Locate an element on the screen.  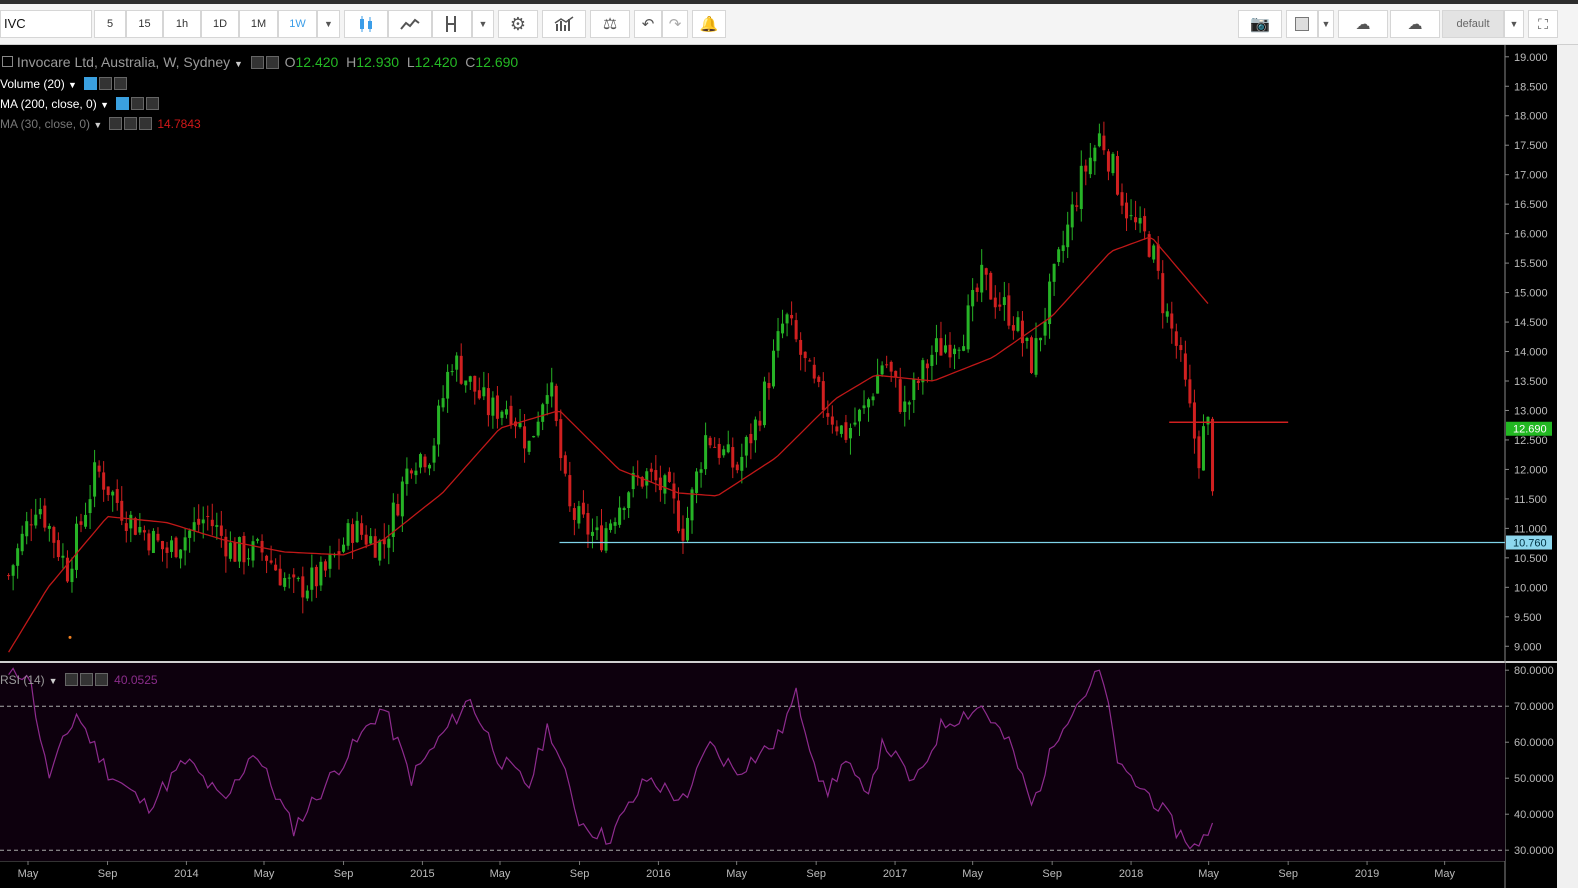
interval-1w-button: 1W is located at coordinates (297, 24).